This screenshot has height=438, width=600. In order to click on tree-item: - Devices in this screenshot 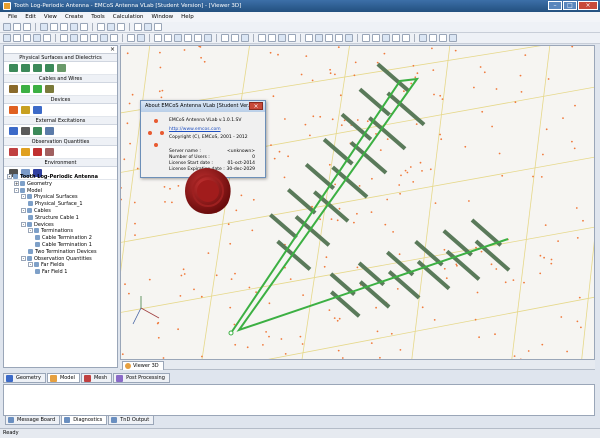, I will do `click(60, 225)`.